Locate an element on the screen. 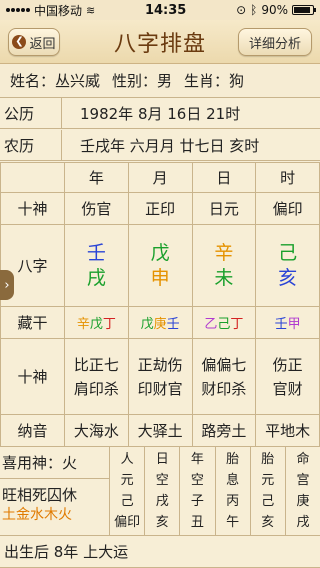  person-gender: 性别：男 is located at coordinates (142, 81).